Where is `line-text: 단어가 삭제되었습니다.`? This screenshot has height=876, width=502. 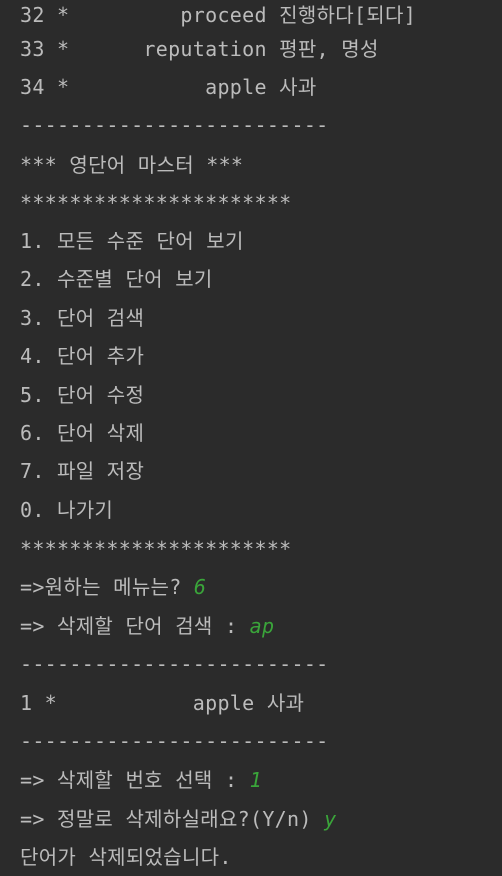
line-text: 단어가 삭제되었습니다. is located at coordinates (126, 857).